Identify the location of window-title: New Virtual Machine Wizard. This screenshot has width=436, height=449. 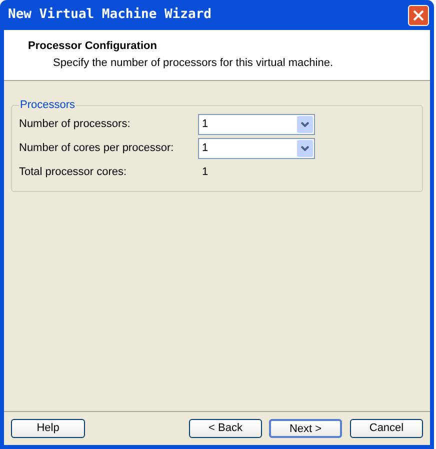
(110, 15).